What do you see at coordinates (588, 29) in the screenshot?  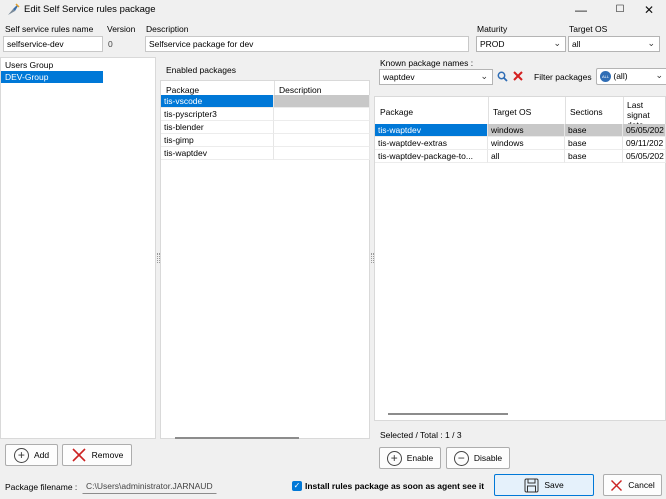 I see `target-os-label: Target OS` at bounding box center [588, 29].